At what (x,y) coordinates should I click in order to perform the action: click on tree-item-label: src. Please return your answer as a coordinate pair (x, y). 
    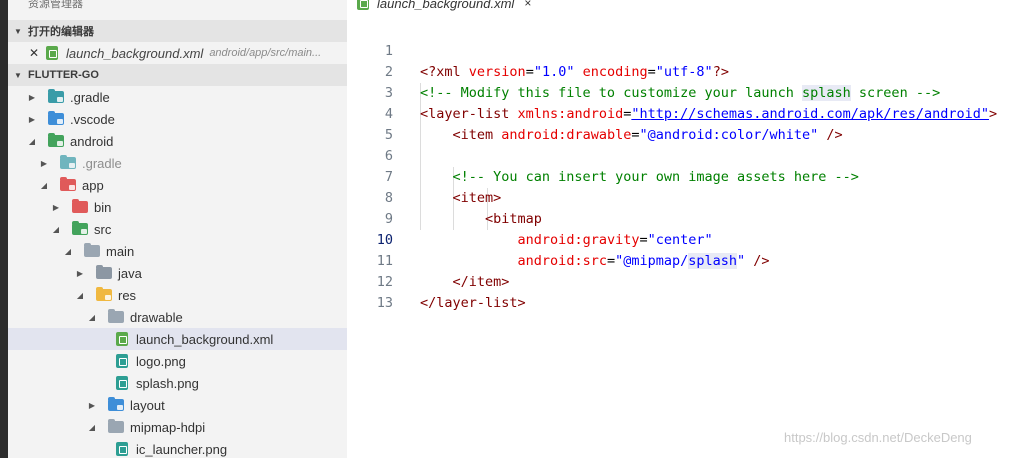
    Looking at the image, I should click on (103, 229).